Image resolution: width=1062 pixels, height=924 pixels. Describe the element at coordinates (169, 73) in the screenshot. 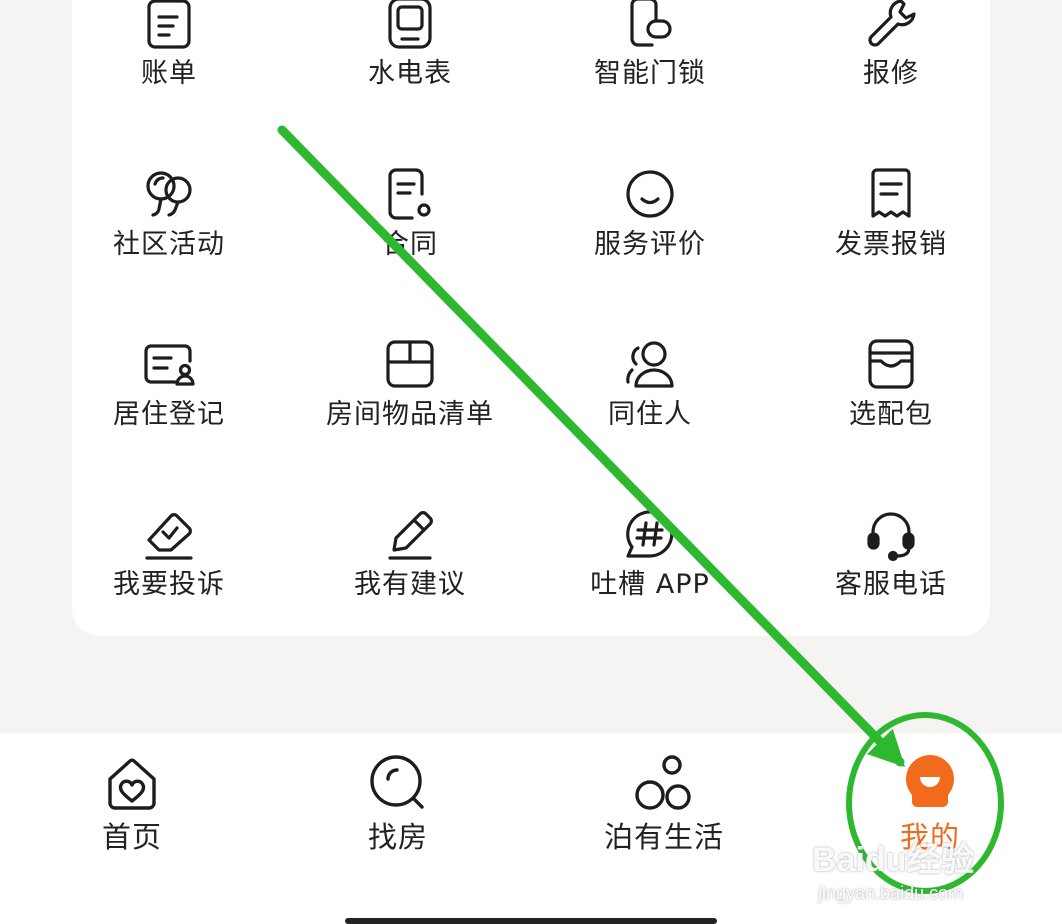

I see `service-label: 账单` at that location.